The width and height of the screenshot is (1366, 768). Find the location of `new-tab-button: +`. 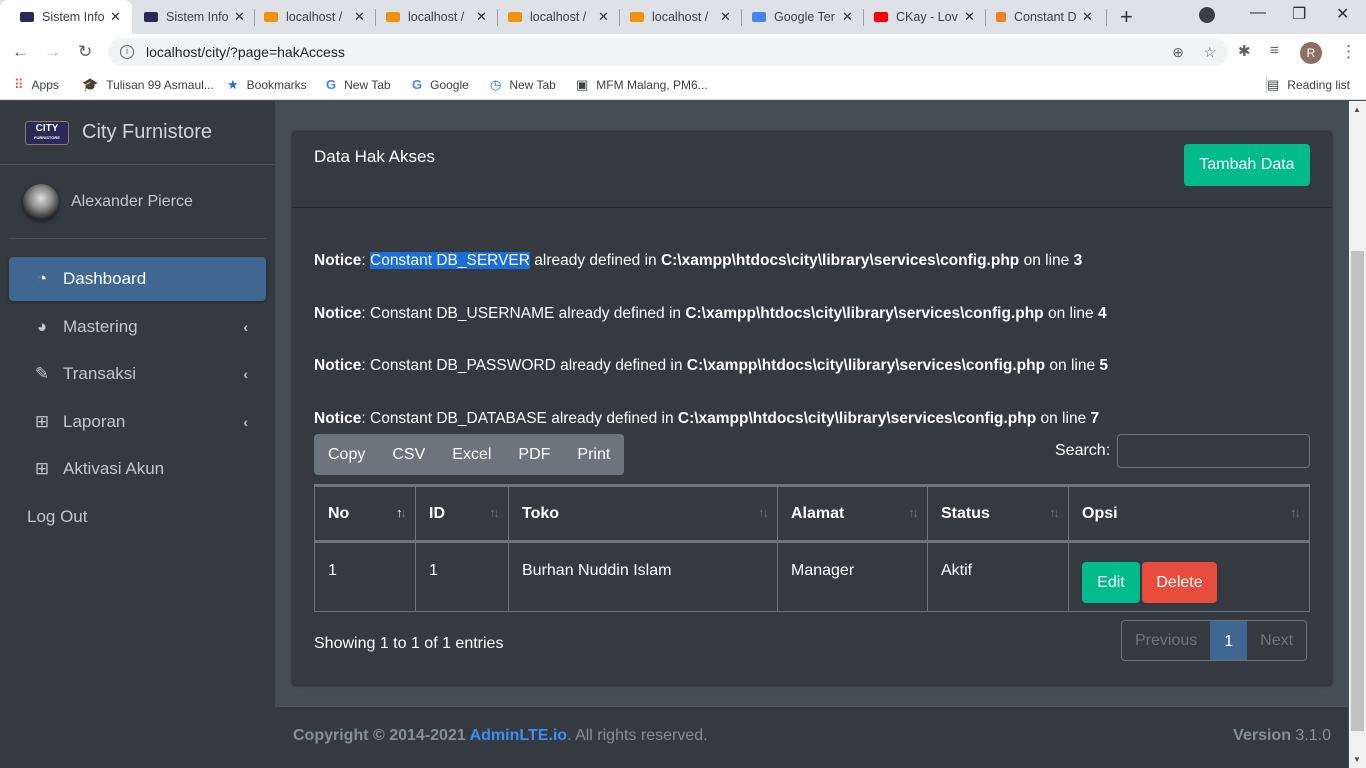

new-tab-button: + is located at coordinates (1126, 17).